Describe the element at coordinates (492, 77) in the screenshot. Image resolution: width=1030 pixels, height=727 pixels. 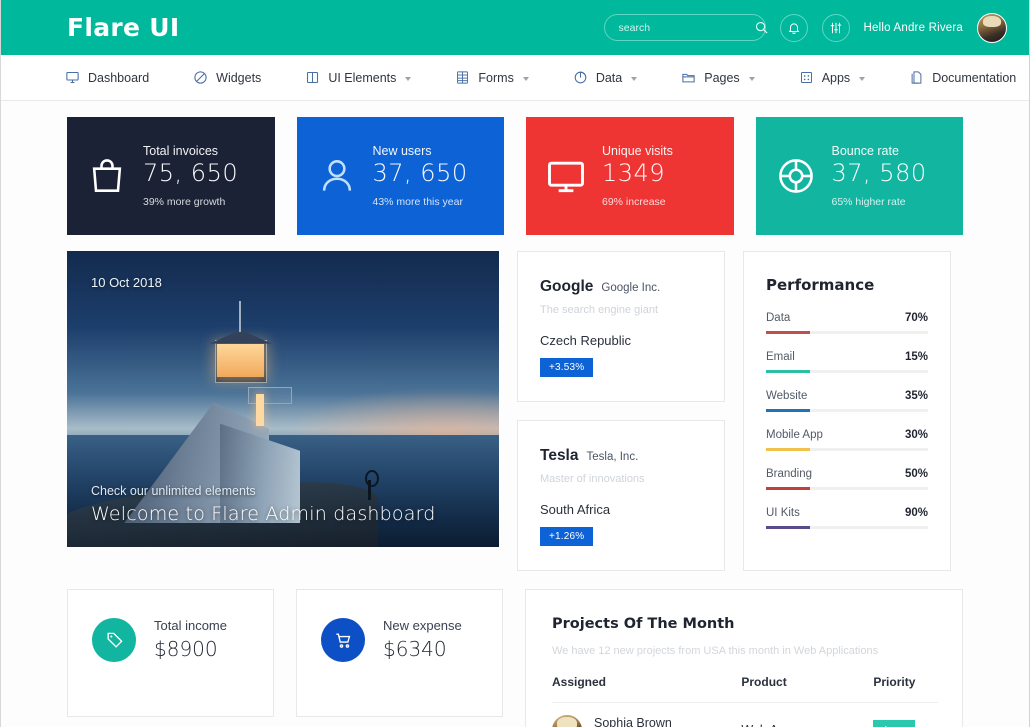
I see `nav-item-forms: Forms` at that location.